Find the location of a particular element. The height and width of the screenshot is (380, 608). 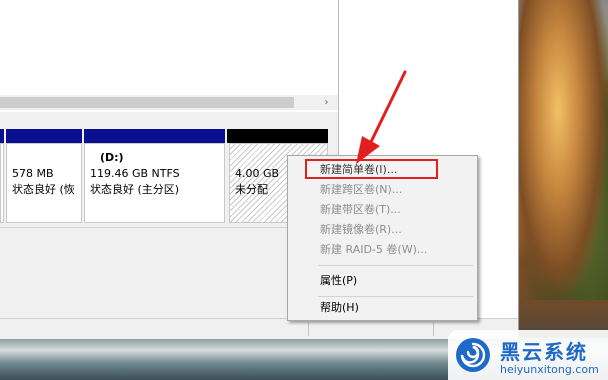

partition-bar-edge is located at coordinates (2, 136).